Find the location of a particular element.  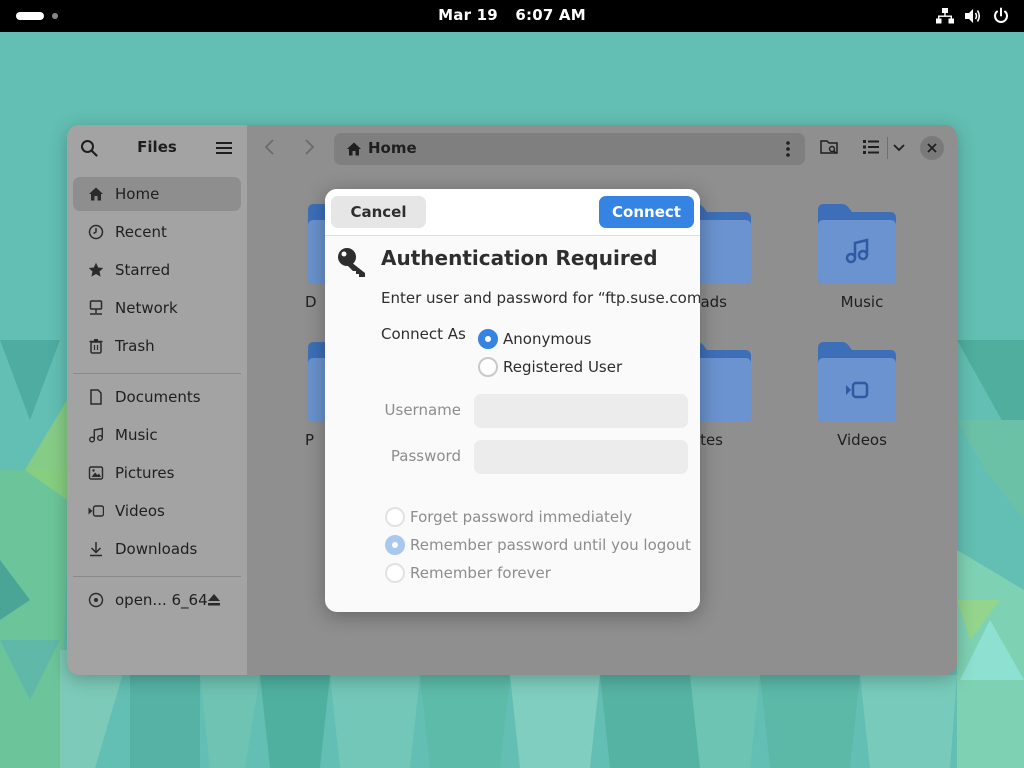

radio-label: Registered User is located at coordinates (563, 367).